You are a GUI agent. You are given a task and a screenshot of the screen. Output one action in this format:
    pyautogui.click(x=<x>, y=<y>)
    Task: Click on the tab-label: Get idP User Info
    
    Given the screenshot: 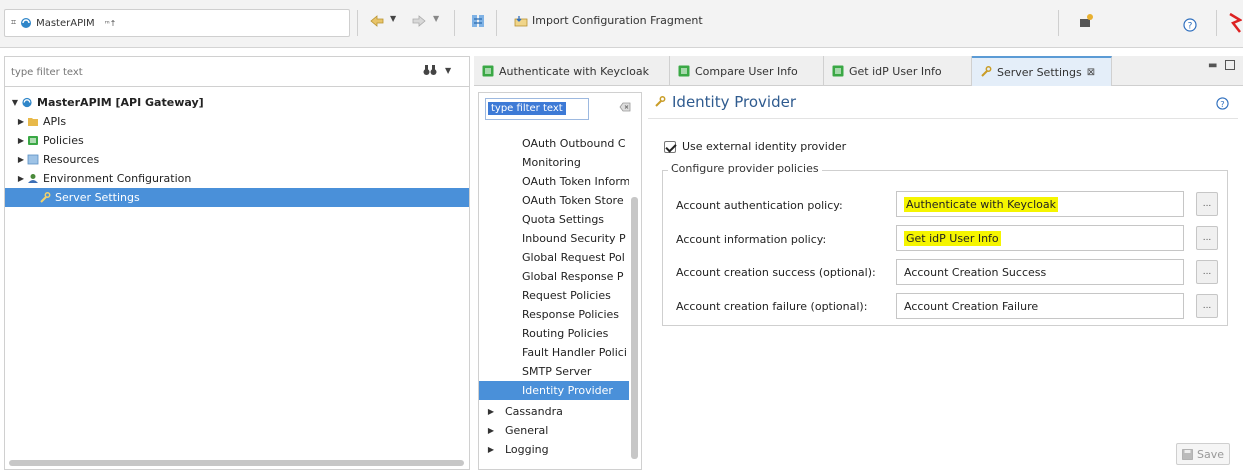 What is the action you would take?
    pyautogui.click(x=895, y=71)
    